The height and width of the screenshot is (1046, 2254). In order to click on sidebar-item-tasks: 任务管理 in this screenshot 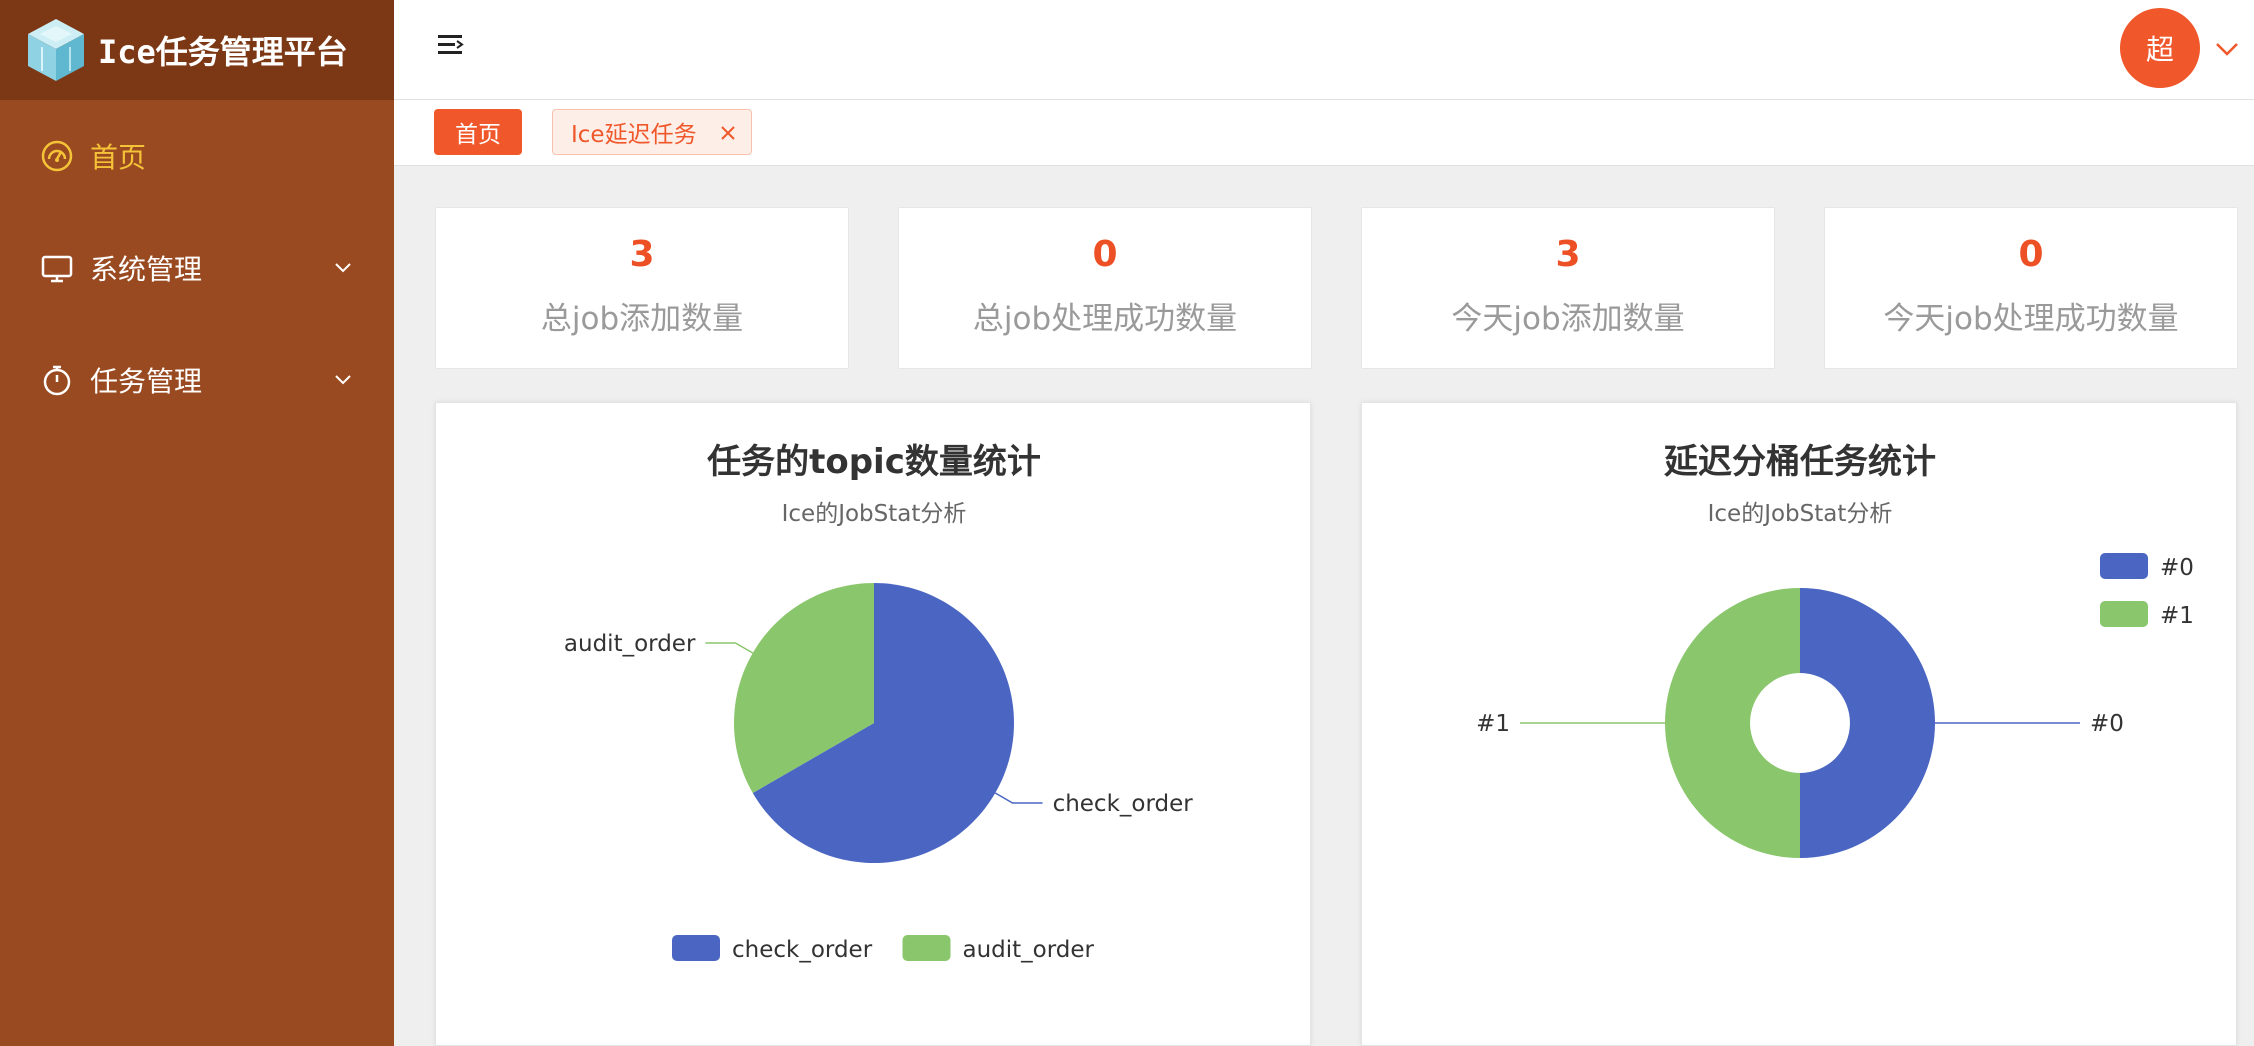, I will do `click(197, 380)`.